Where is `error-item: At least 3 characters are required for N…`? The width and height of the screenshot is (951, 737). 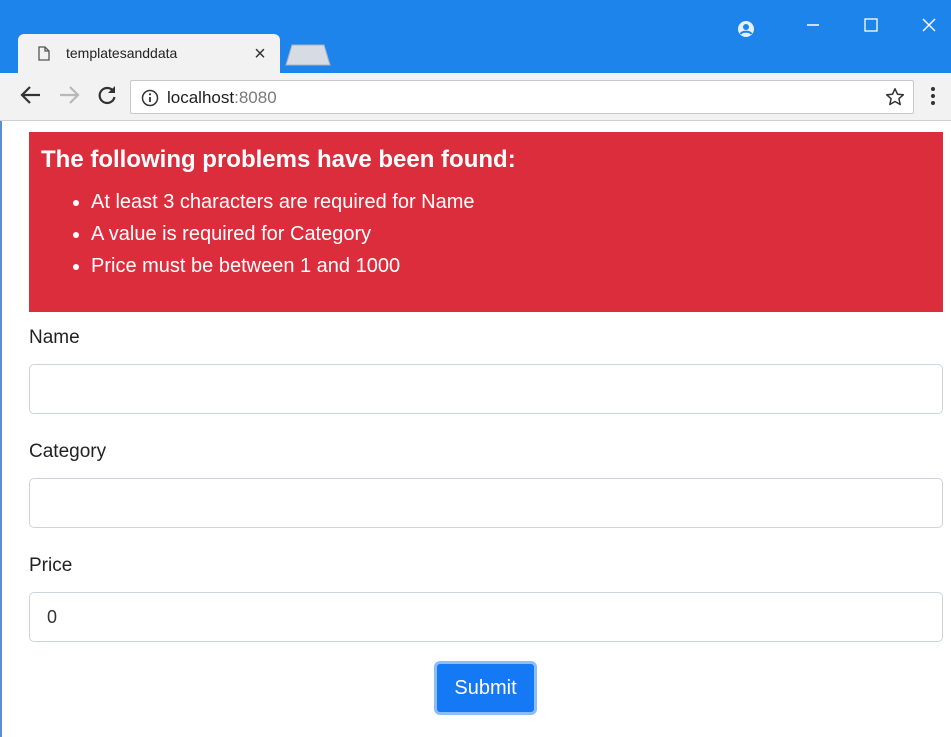
error-item: At least 3 characters are required for N… is located at coordinates (283, 202).